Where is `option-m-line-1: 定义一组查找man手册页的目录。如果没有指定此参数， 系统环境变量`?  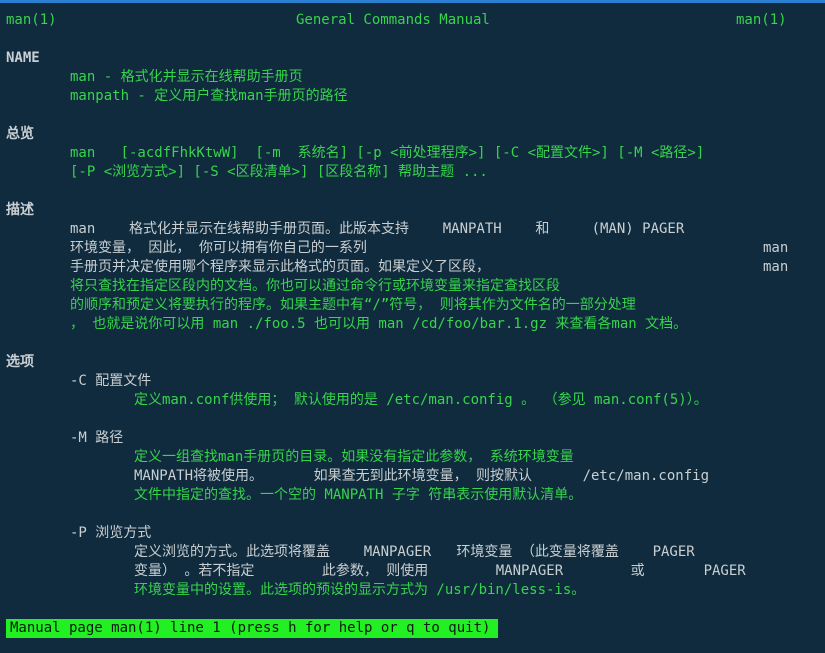
option-m-line-1: 定义一组查找man手册页的目录。如果没有指定此参数， 系统环境变量 is located at coordinates (354, 457).